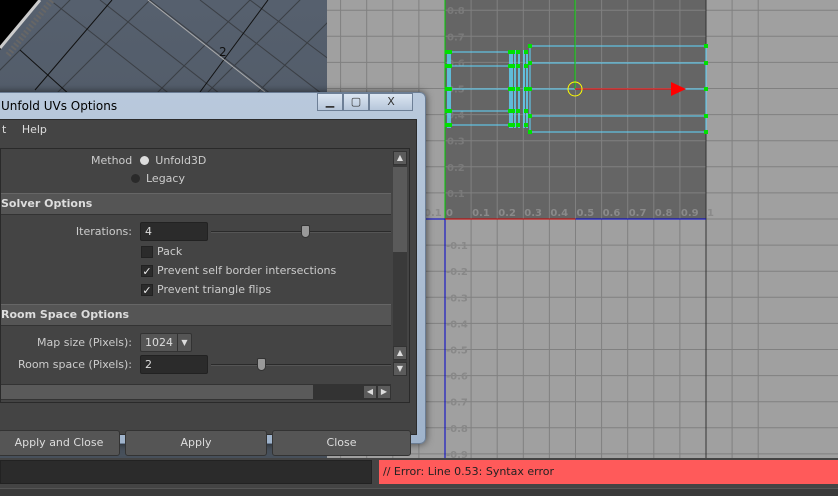  What do you see at coordinates (456, 168) in the screenshot?
I see `v-tick-label: 0.2` at bounding box center [456, 168].